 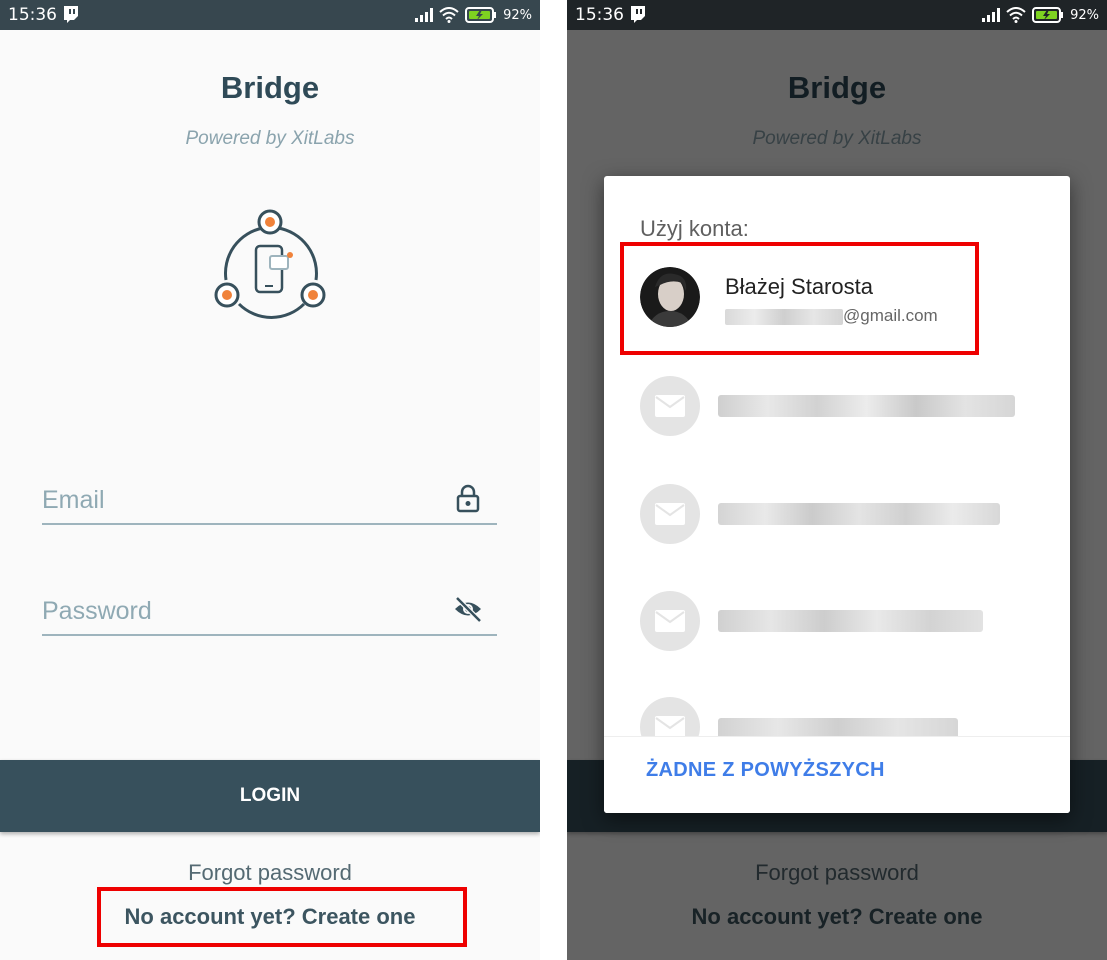 I want to click on password-label: Password, so click(x=97, y=611).